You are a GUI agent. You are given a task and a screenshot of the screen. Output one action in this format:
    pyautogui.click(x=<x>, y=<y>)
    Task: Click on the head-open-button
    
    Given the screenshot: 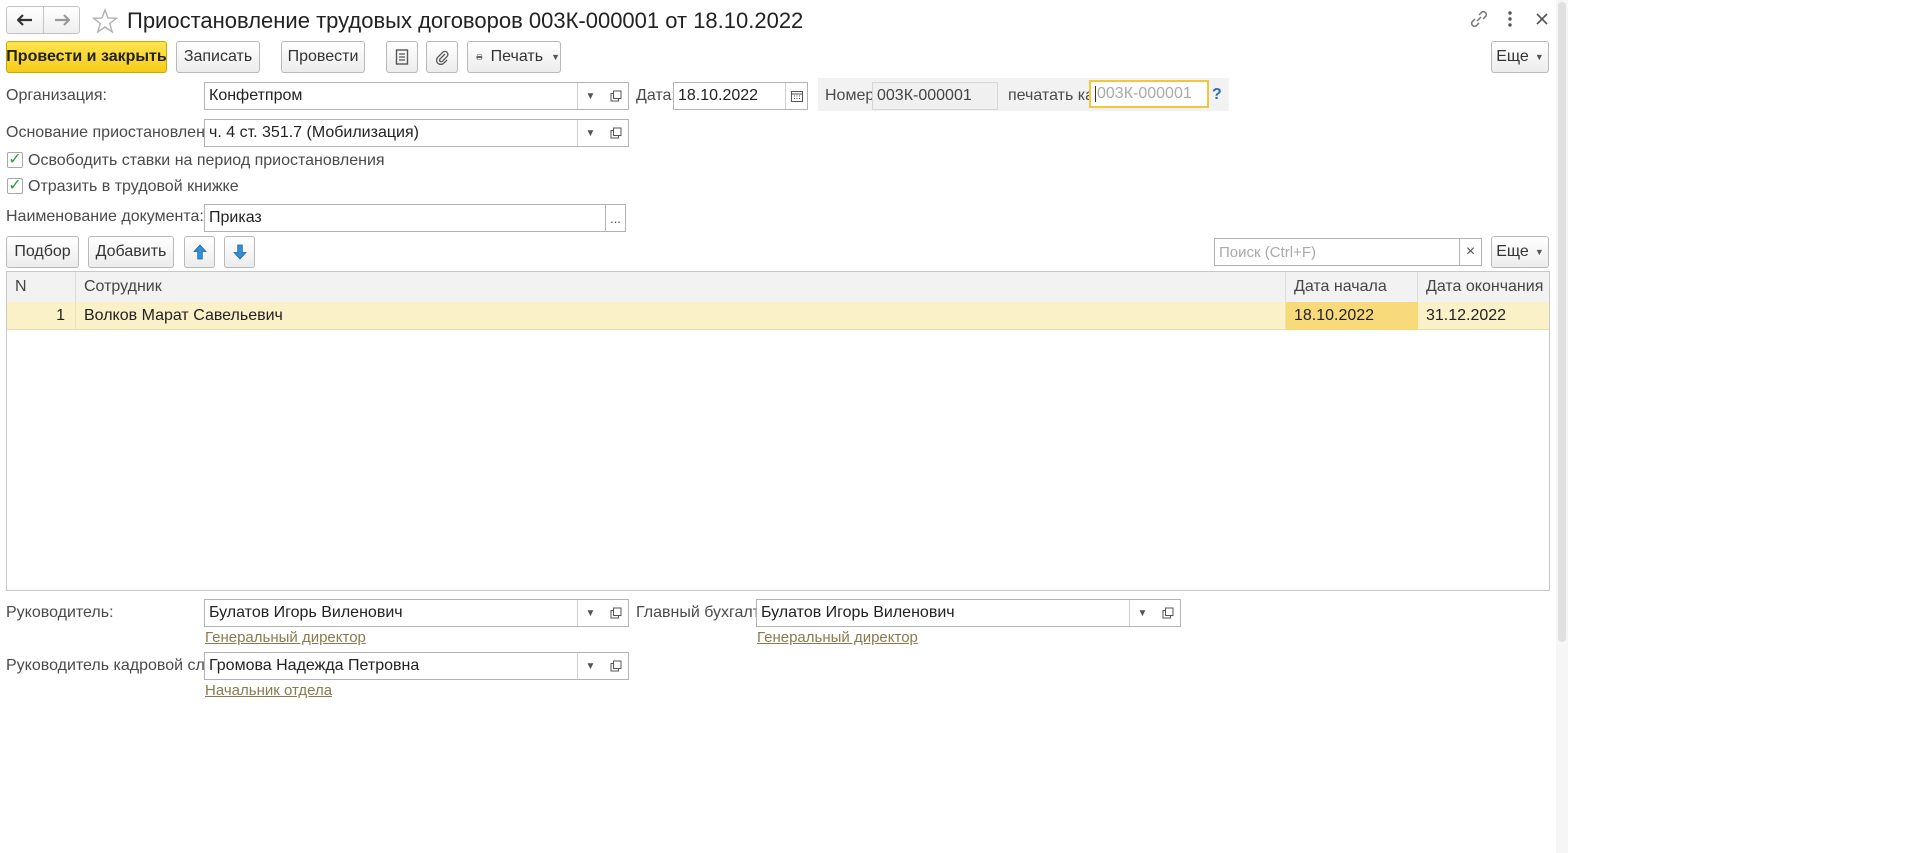 What is the action you would take?
    pyautogui.click(x=616, y=613)
    